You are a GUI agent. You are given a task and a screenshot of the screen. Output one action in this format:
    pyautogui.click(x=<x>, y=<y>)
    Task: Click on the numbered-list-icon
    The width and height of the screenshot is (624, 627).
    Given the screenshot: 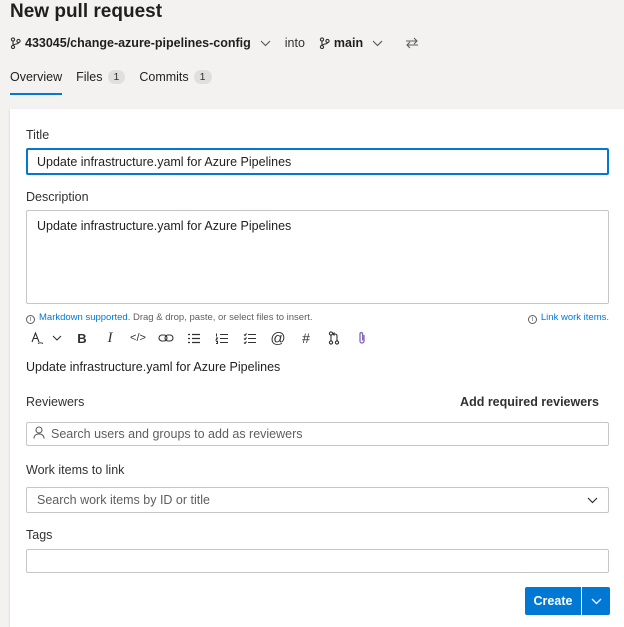 What is the action you would take?
    pyautogui.click(x=222, y=338)
    